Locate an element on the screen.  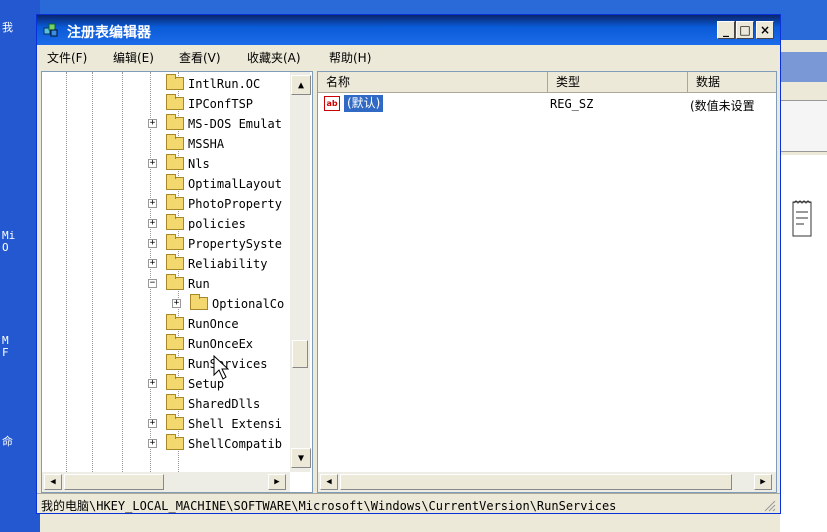
tree-item: + Setup is located at coordinates (172, 384).